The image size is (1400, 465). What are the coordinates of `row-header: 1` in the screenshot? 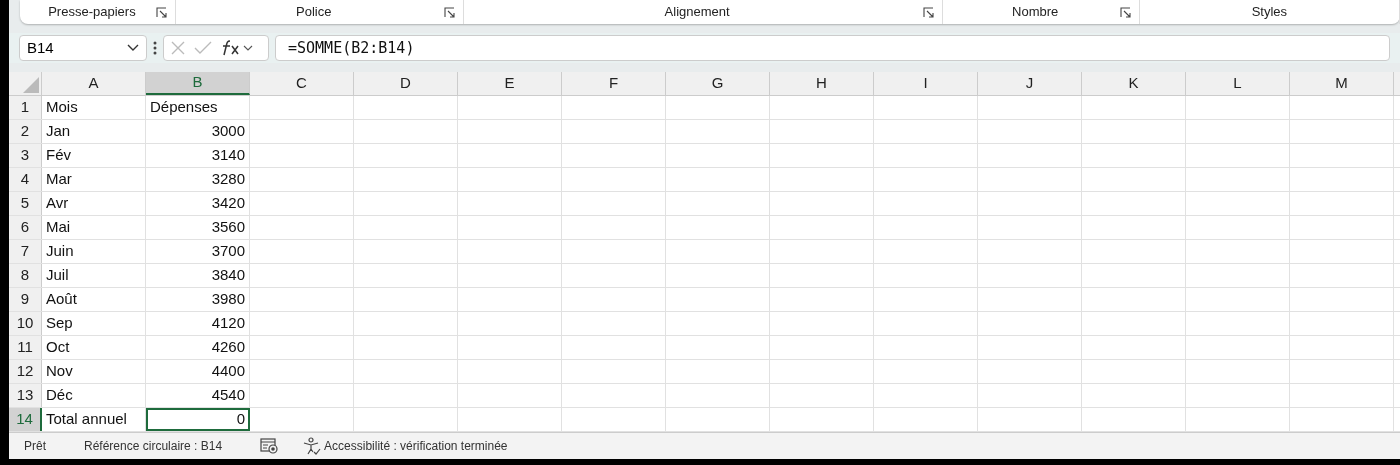 It's located at (25, 107).